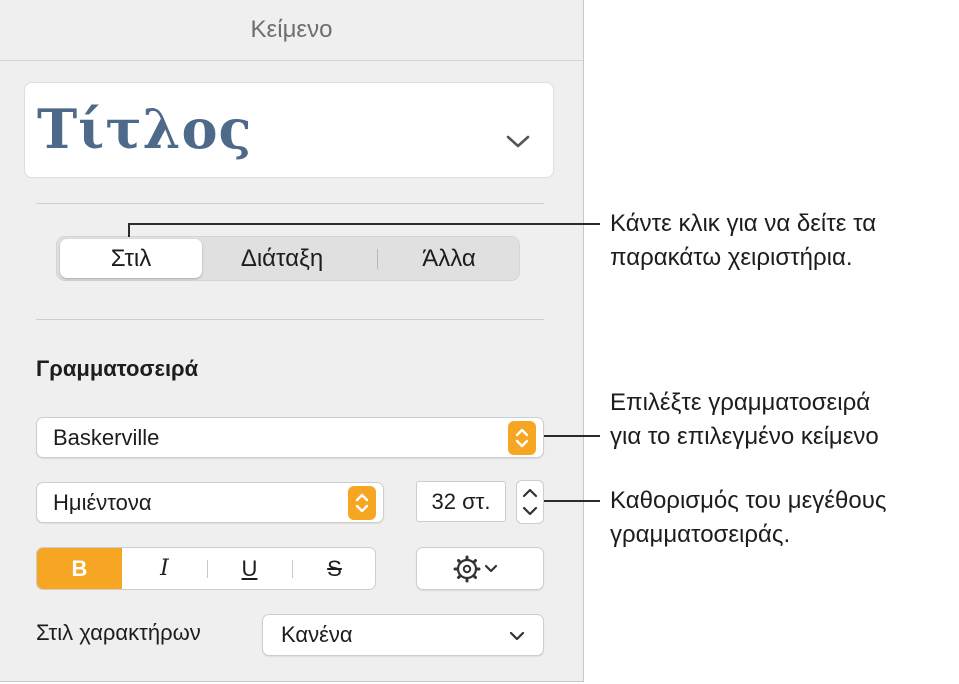 Image resolution: width=959 pixels, height=684 pixels. I want to click on text-format-buttons: B I U S, so click(206, 568).